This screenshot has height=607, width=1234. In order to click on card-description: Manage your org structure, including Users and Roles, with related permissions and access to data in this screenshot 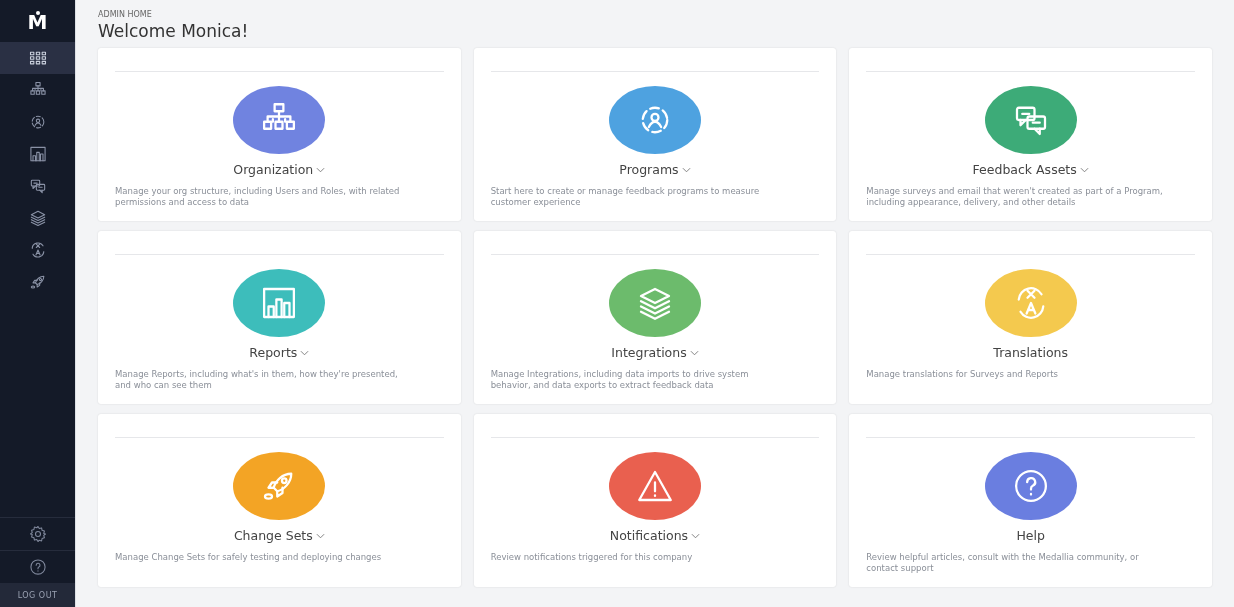, I will do `click(258, 197)`.